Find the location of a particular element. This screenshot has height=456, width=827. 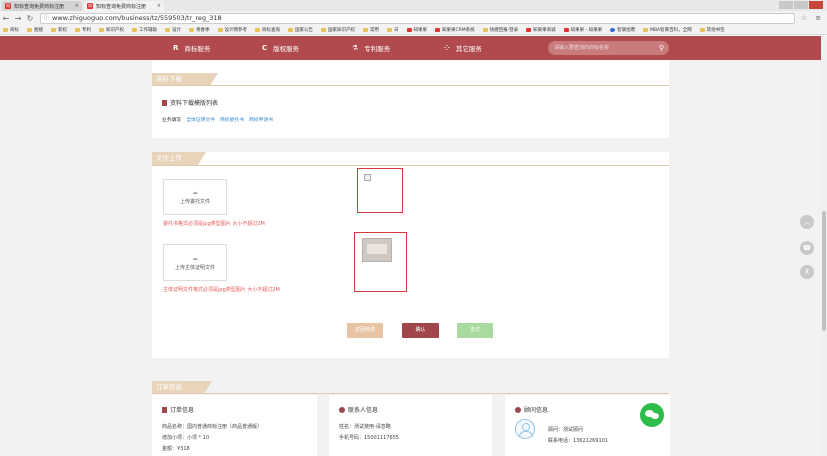

bookmark-item: 其他书签 is located at coordinates (712, 30).